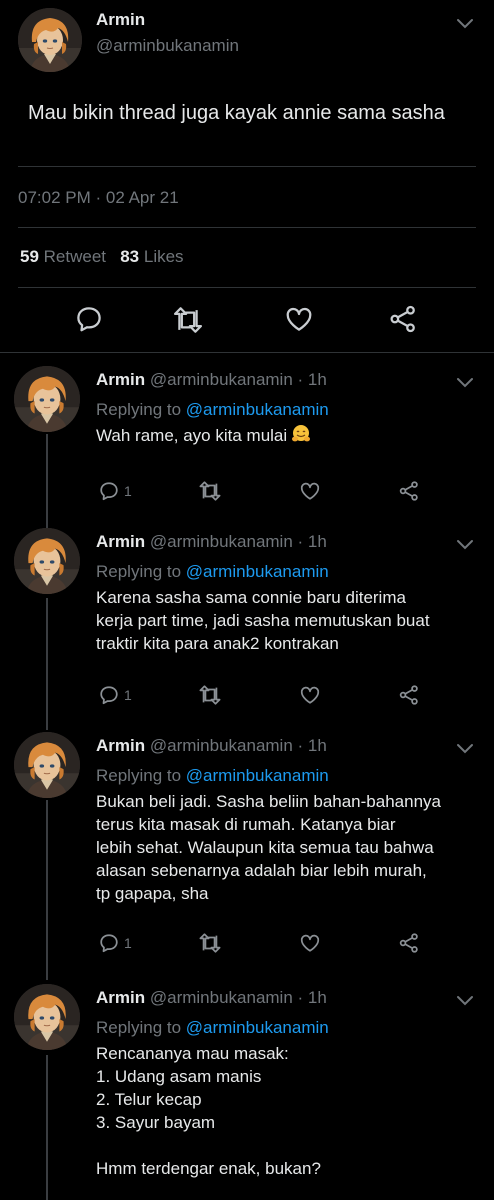  What do you see at coordinates (98, 198) in the screenshot?
I see `tweet-timestamp: 07:02 PM · 02 Apr 21` at bounding box center [98, 198].